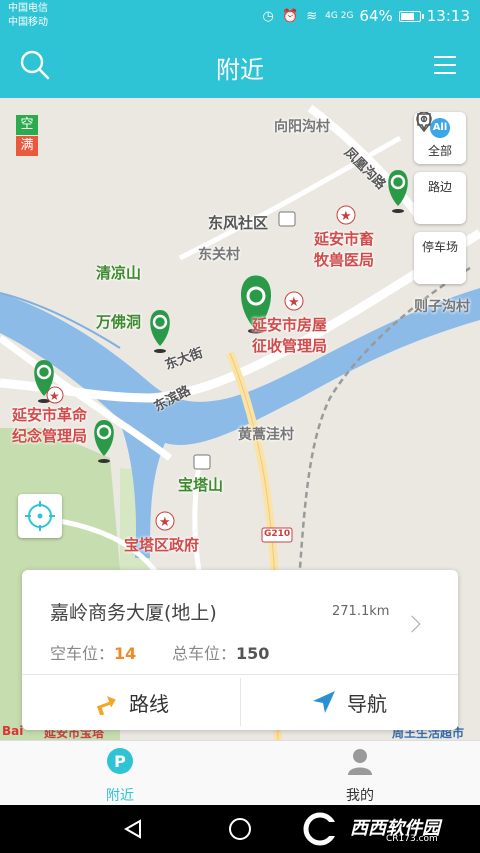  I want to click on menu-button, so click(445, 66).